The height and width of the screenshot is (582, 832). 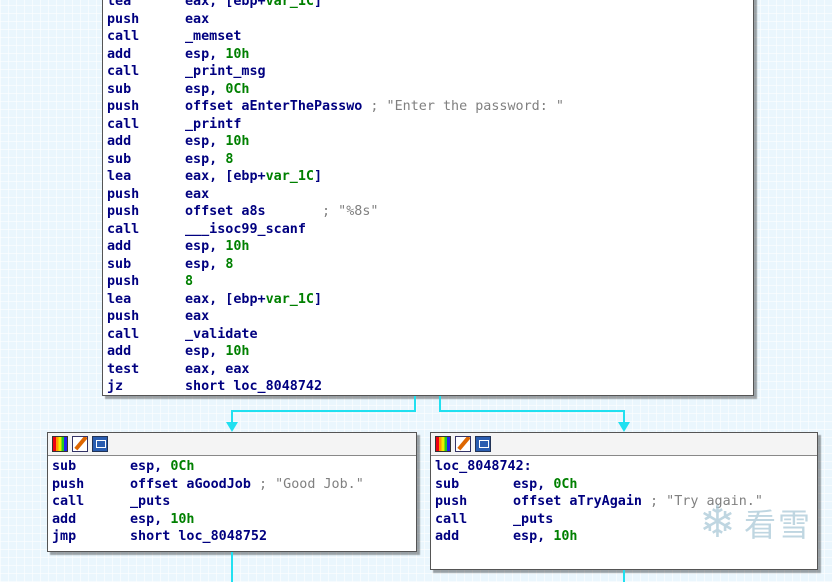 I want to click on edge-false-branch-h, so click(x=323, y=411).